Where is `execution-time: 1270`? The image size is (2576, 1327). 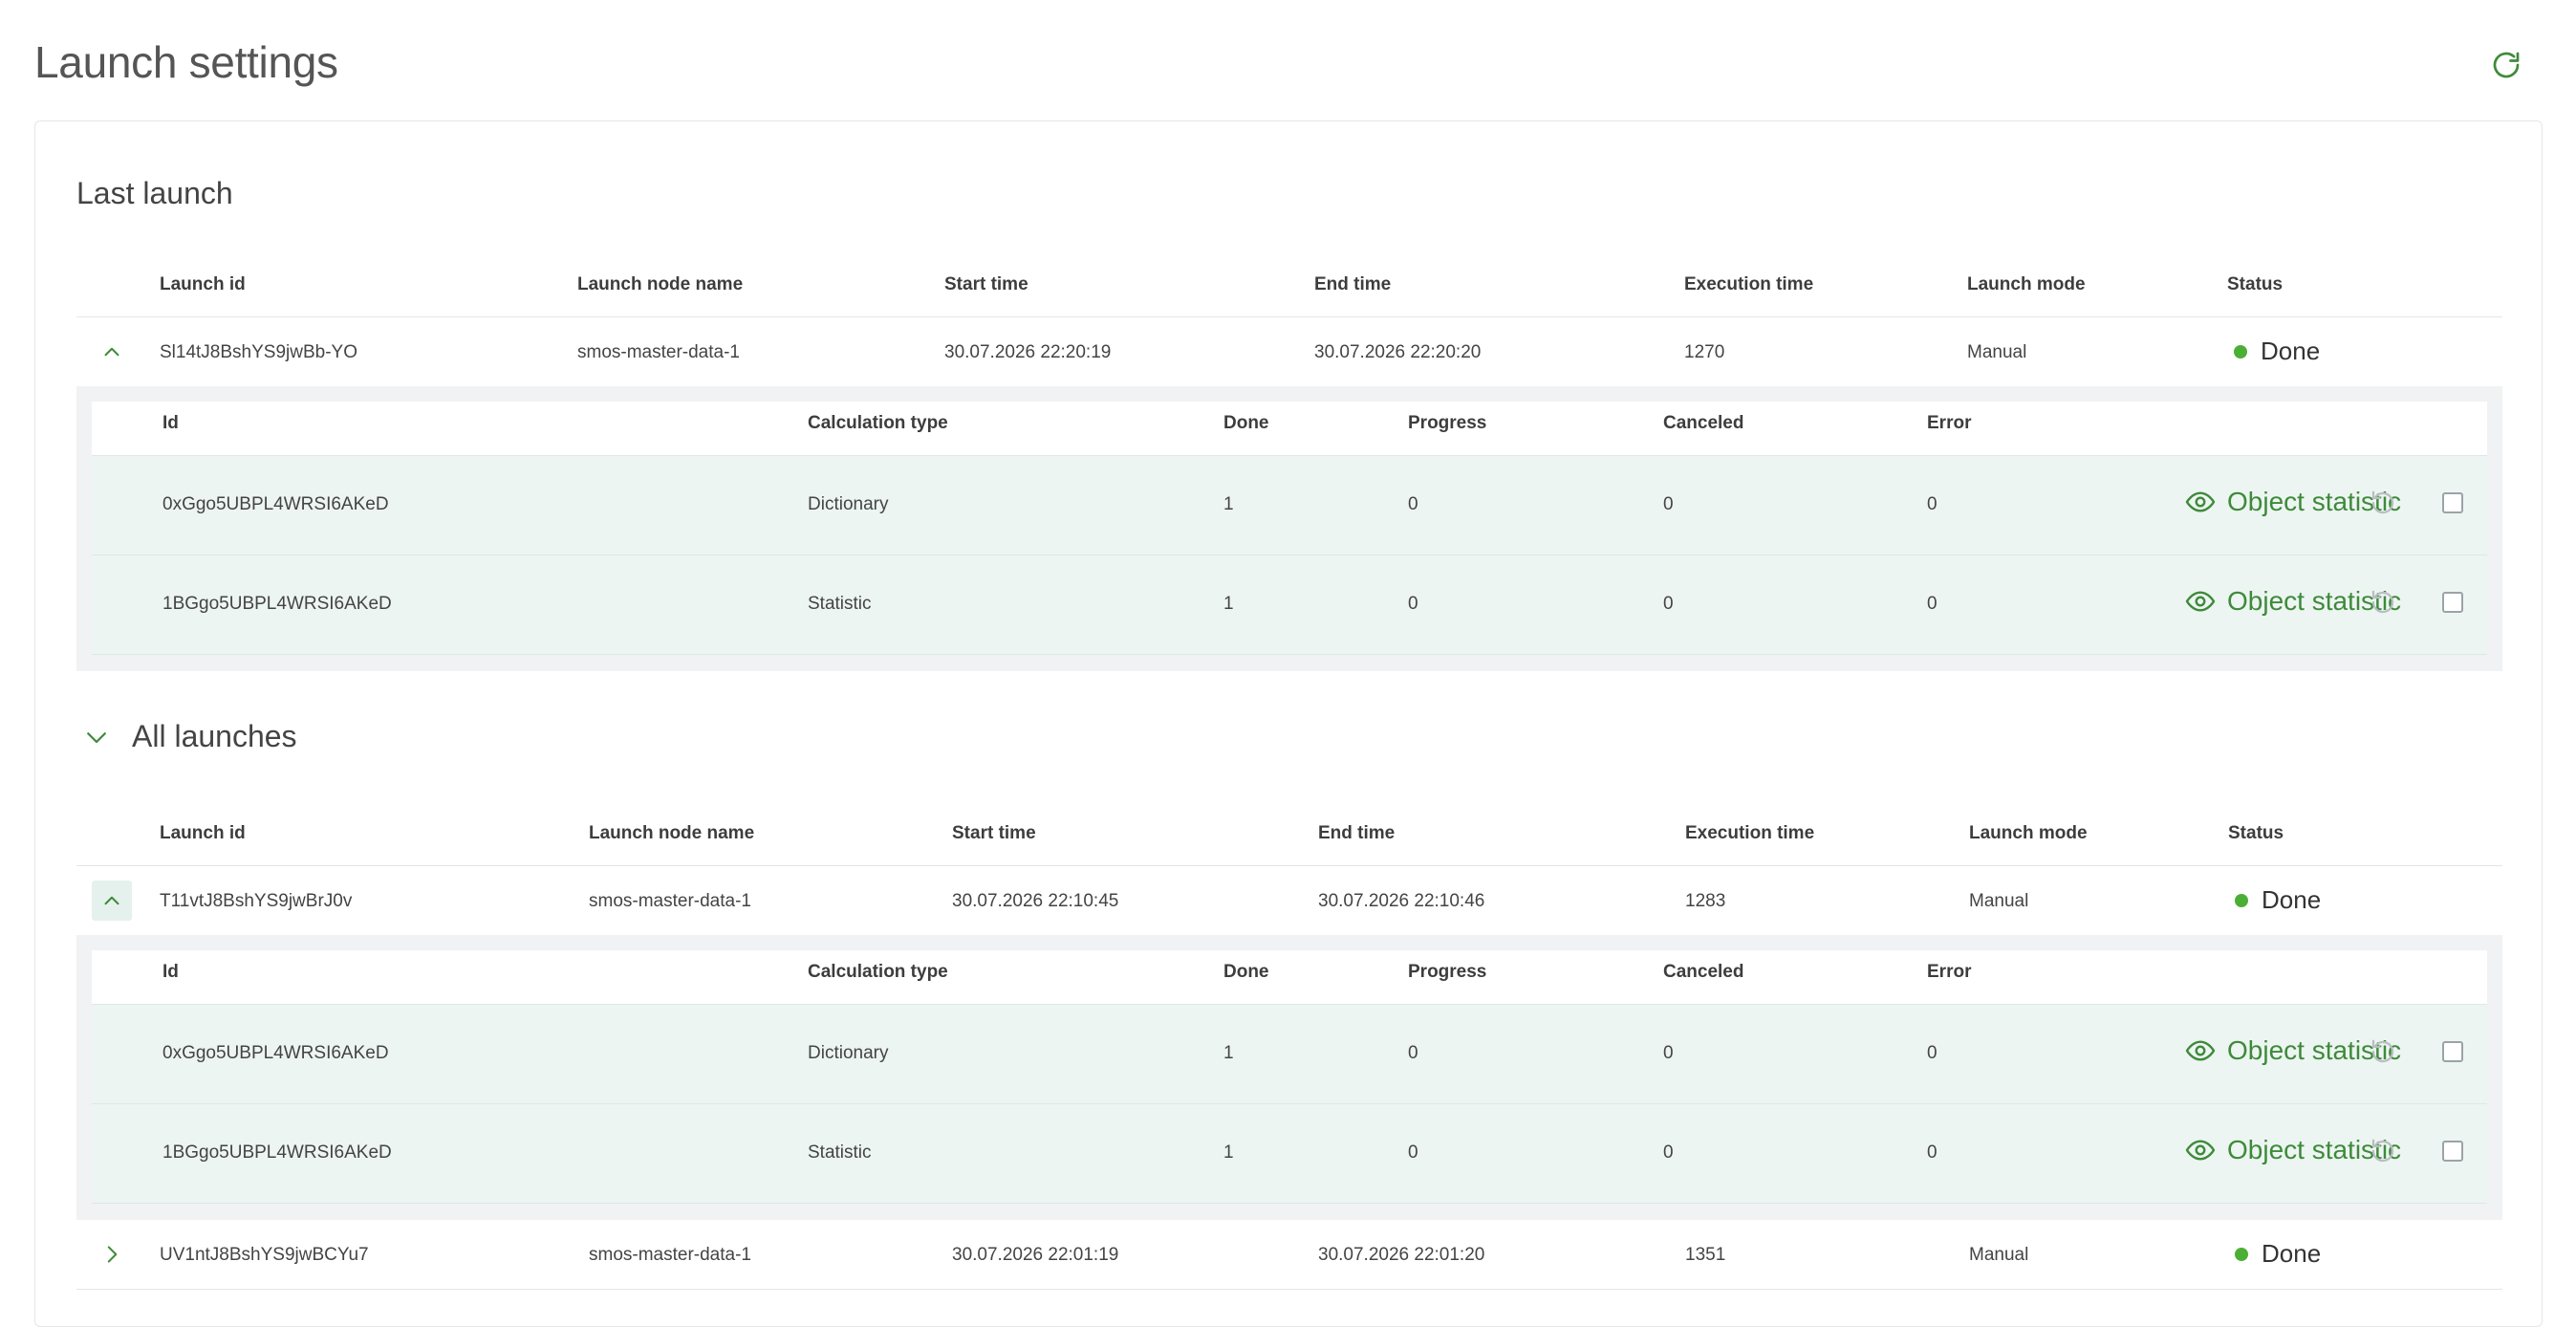
execution-time: 1270 is located at coordinates (1704, 352).